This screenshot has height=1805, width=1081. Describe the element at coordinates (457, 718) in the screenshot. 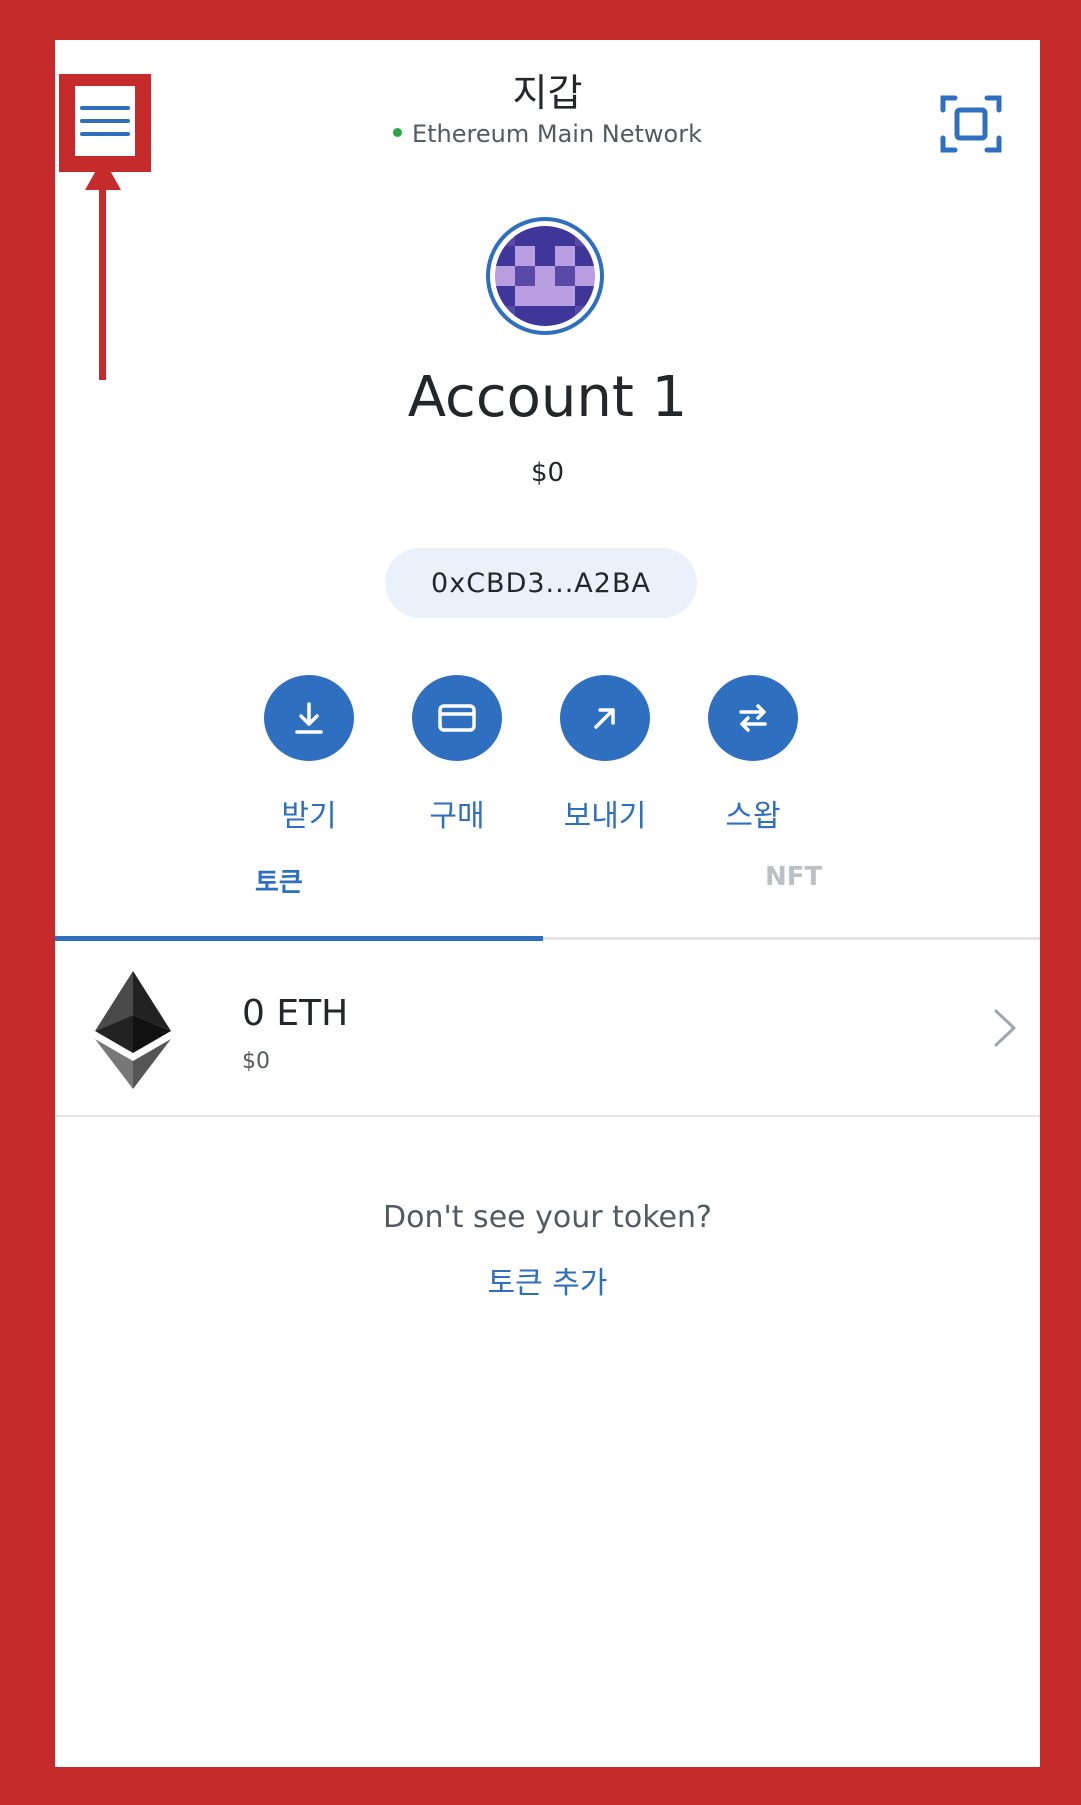

I see `card-icon` at that location.